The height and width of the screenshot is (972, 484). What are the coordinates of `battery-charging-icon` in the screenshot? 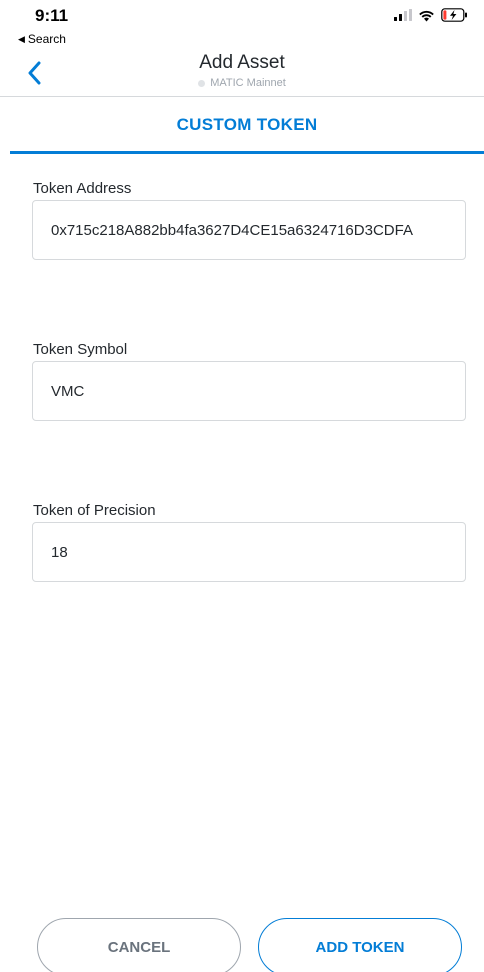 It's located at (454, 15).